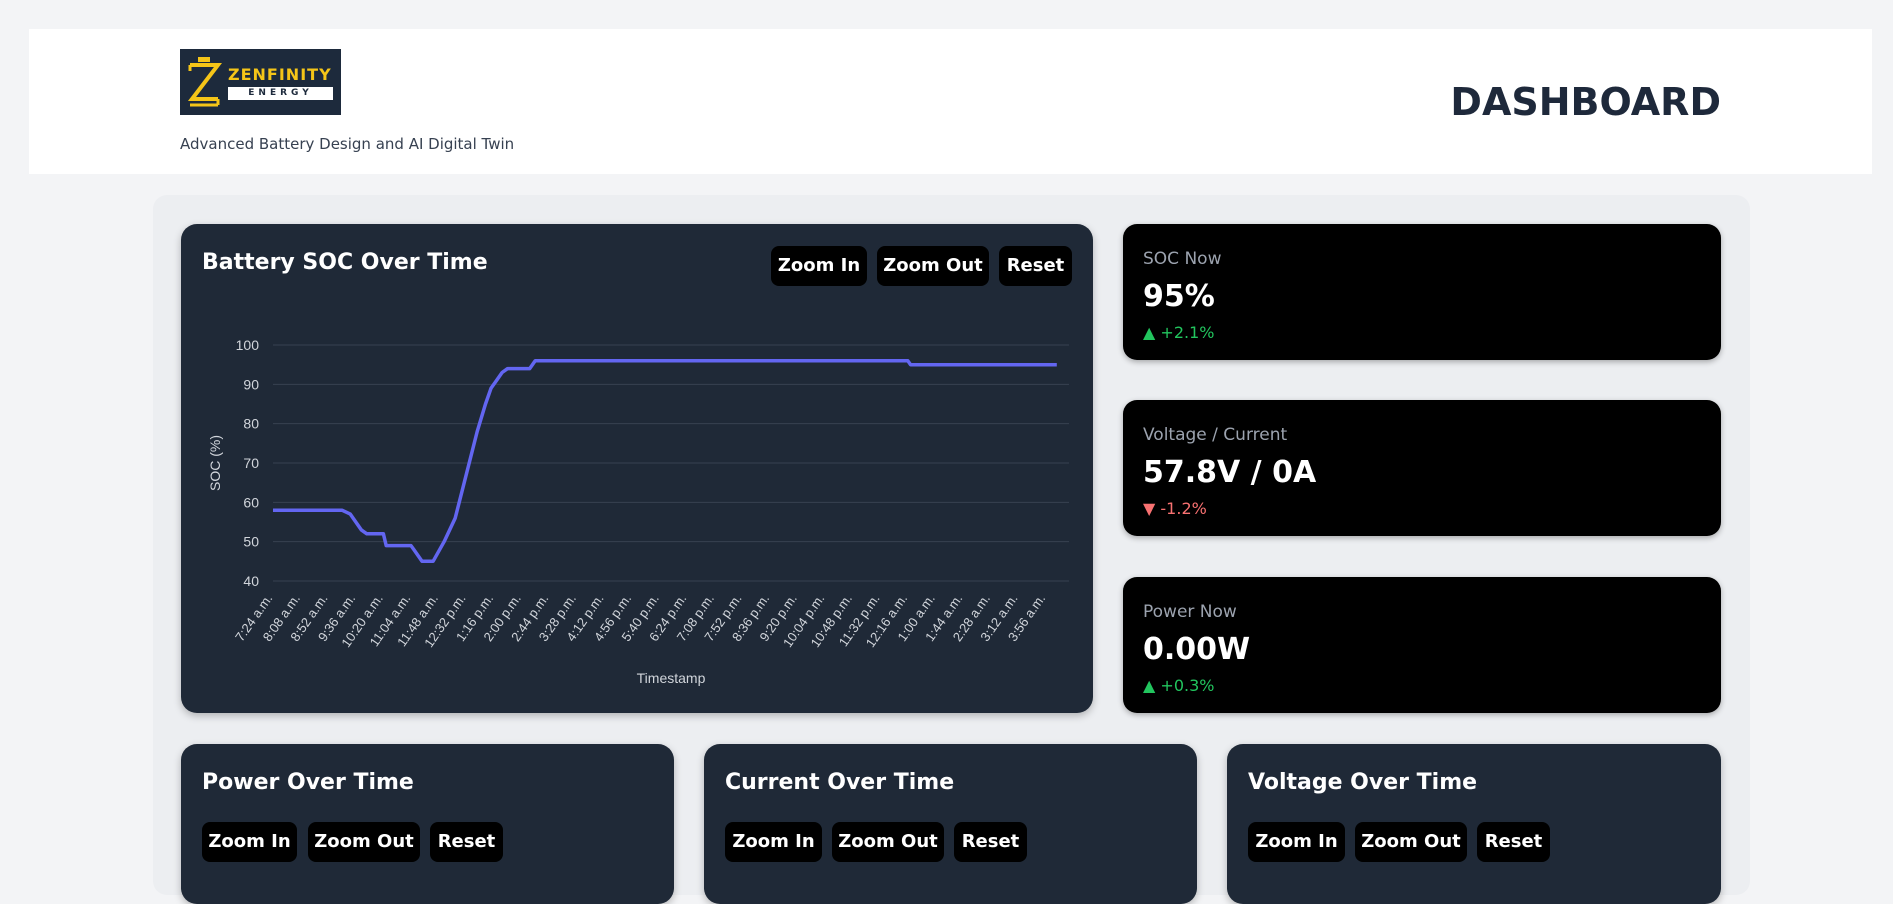 The image size is (1893, 904). I want to click on stat-card-power: Power Now 0.00W ▲ +0.3%, so click(1422, 645).